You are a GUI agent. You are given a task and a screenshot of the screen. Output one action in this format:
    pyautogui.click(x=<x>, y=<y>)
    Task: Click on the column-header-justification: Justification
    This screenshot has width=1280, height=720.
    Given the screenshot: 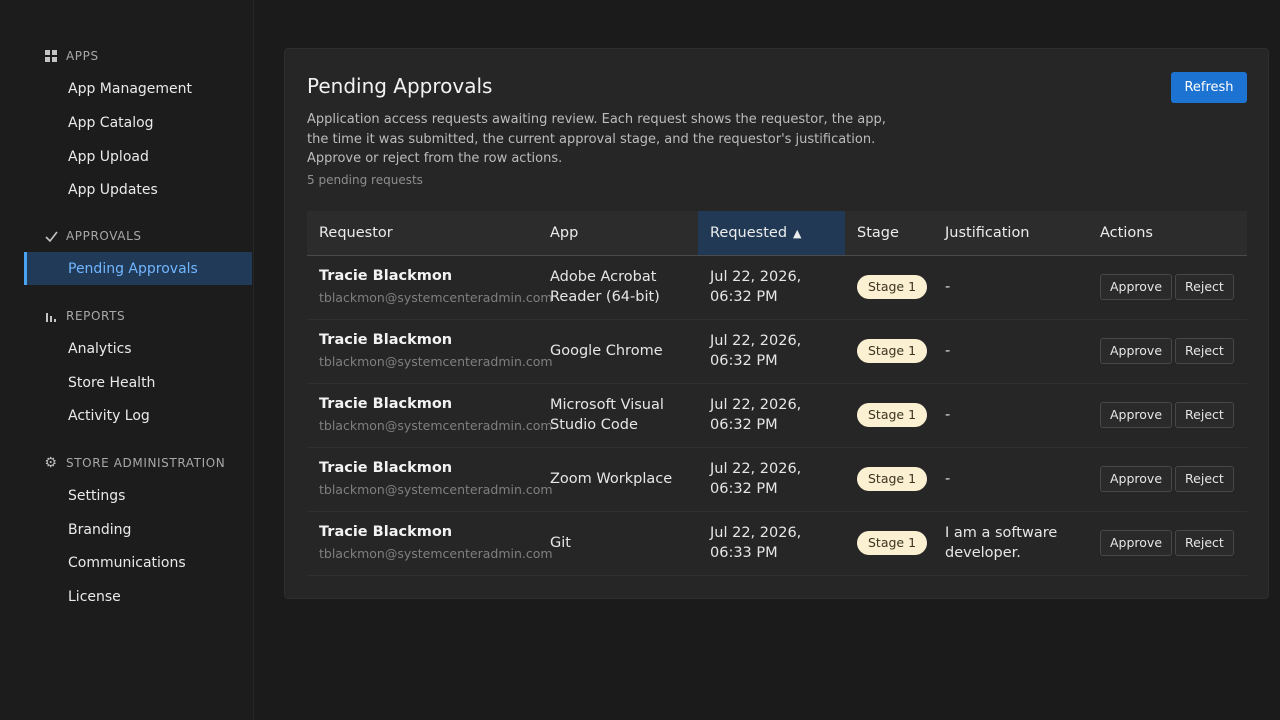 What is the action you would take?
    pyautogui.click(x=1010, y=233)
    